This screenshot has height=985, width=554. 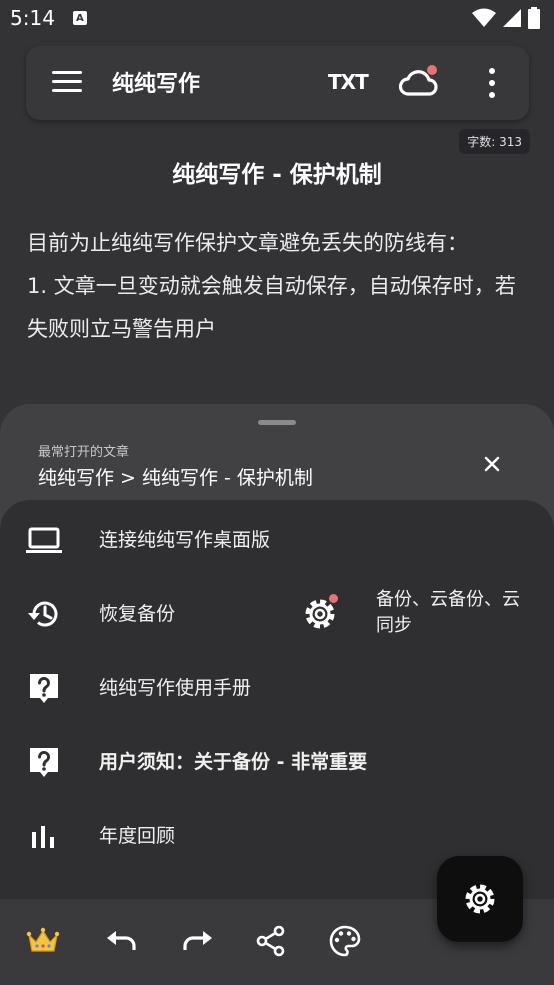 What do you see at coordinates (456, 613) in the screenshot?
I see `backup-settings-label: 备份、云备份、云同步` at bounding box center [456, 613].